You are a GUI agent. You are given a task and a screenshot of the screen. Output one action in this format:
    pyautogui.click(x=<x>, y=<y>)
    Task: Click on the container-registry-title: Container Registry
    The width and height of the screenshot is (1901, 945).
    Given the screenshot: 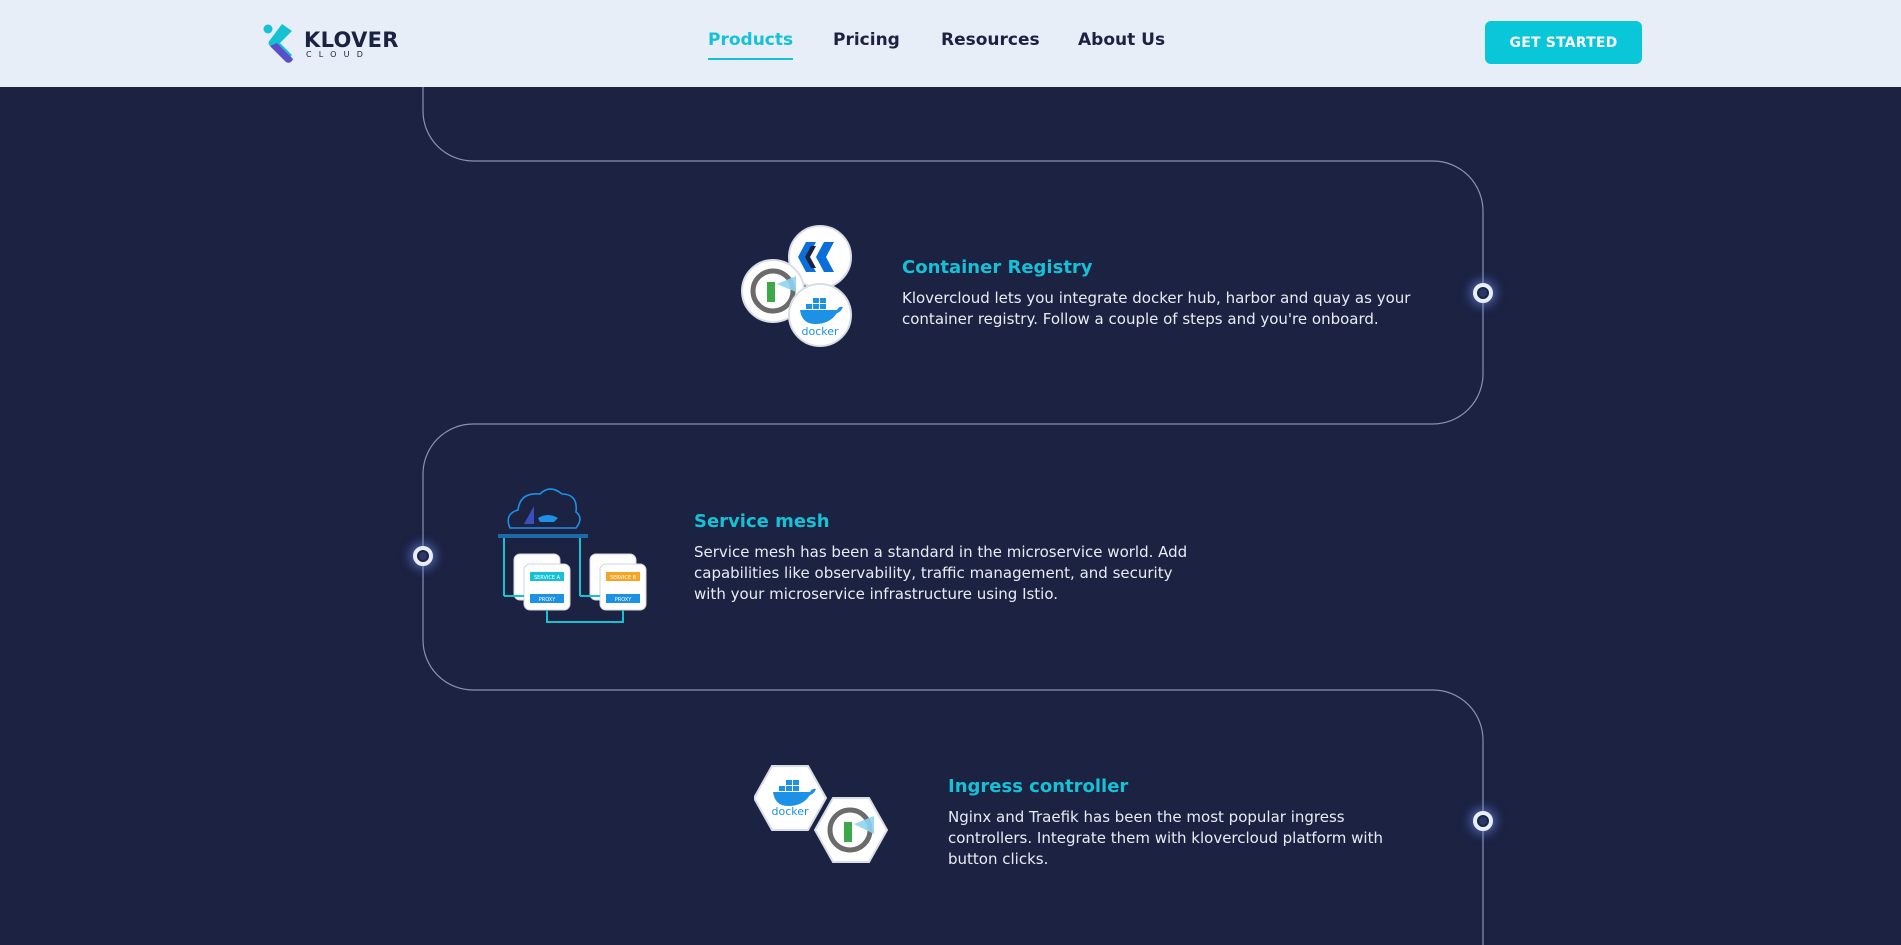 What is the action you would take?
    pyautogui.click(x=997, y=267)
    